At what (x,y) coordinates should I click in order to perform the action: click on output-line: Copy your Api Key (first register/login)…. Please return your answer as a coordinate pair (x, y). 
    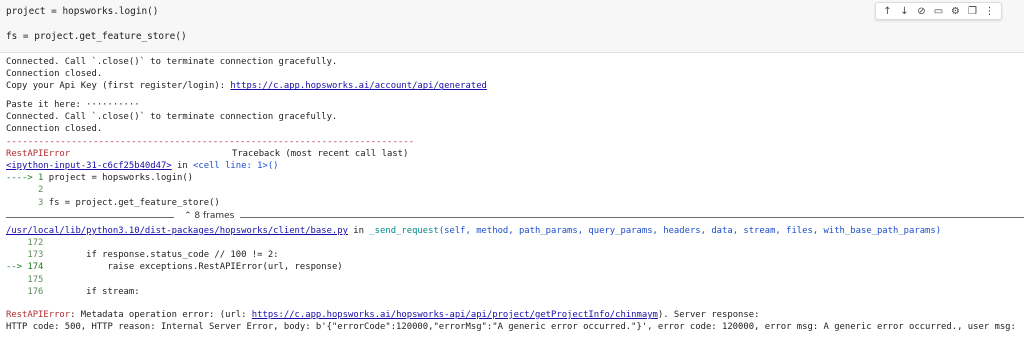
    Looking at the image, I should click on (515, 86).